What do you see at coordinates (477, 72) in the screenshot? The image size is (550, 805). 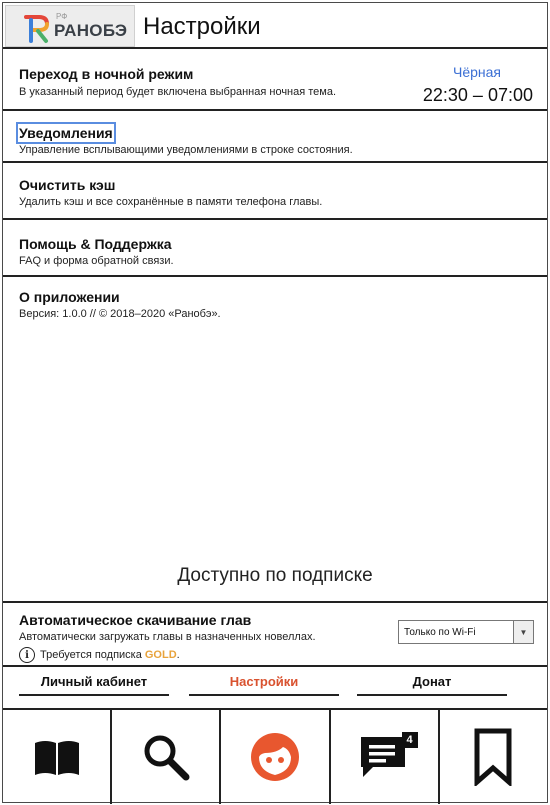 I see `night-theme-value: Чёрная` at bounding box center [477, 72].